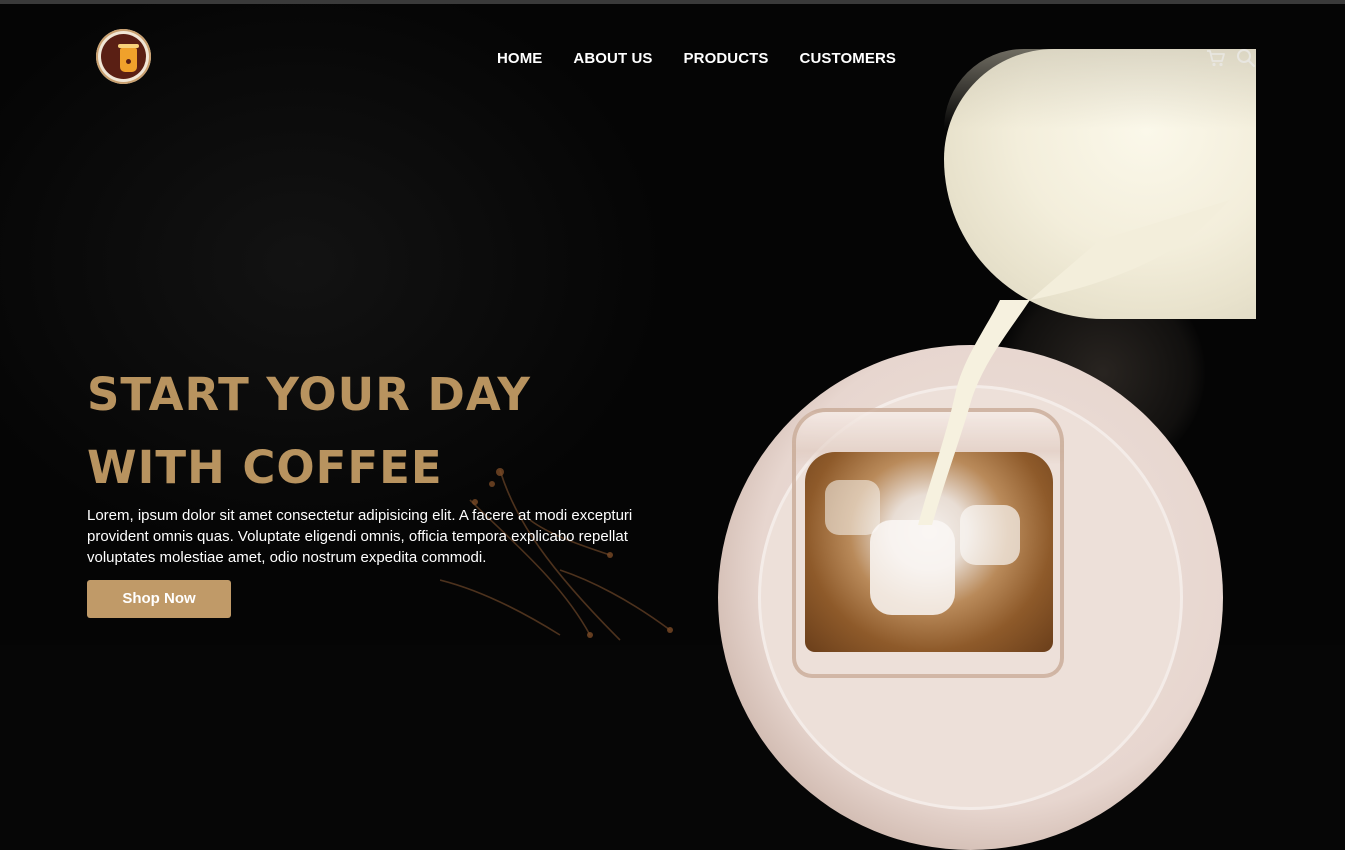 The width and height of the screenshot is (1345, 850). Describe the element at coordinates (265, 467) in the screenshot. I see `hero-title-line-2: WITH COFFEE` at that location.